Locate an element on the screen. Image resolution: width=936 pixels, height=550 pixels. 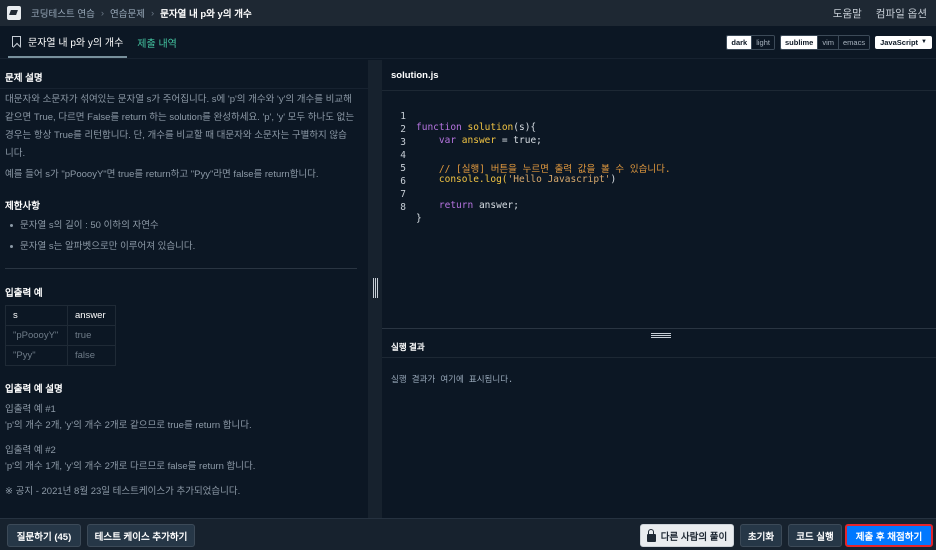
list-item: 문자열 s의 길이 : 50 이하의 자연수 is located at coordinates (102, 225).